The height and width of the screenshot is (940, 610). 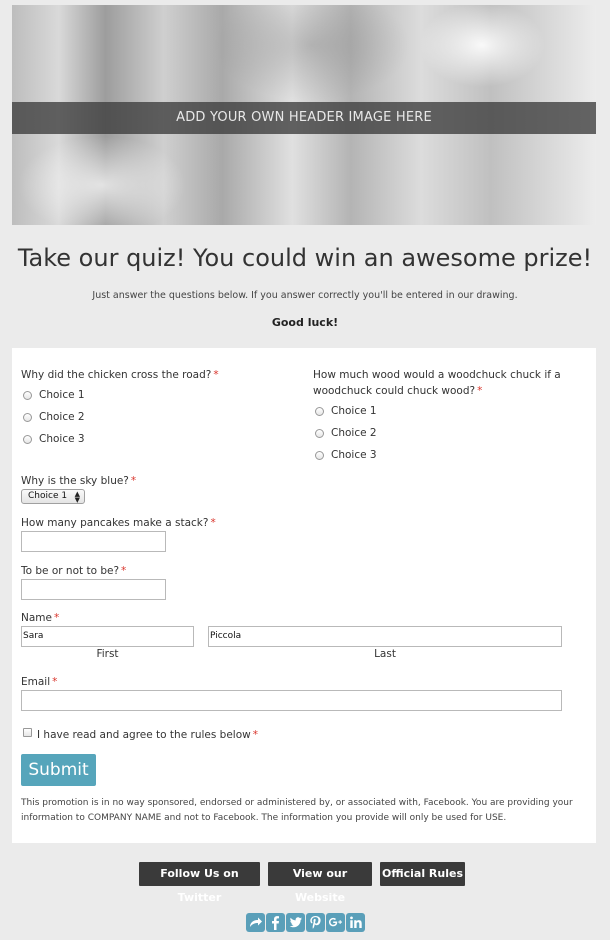 What do you see at coordinates (77, 497) in the screenshot?
I see `select-arrows-icon: ▲ ▼` at bounding box center [77, 497].